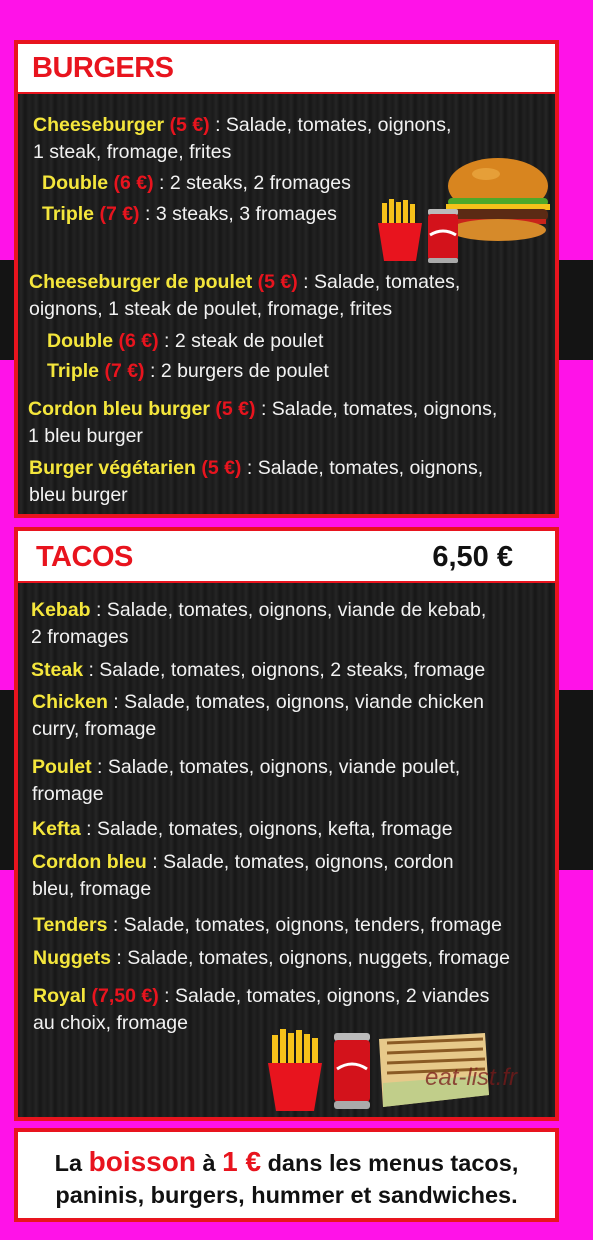 This screenshot has width=593, height=1240. What do you see at coordinates (390, 1163) in the screenshot?
I see `offer-text: dans les menus tacos,` at bounding box center [390, 1163].